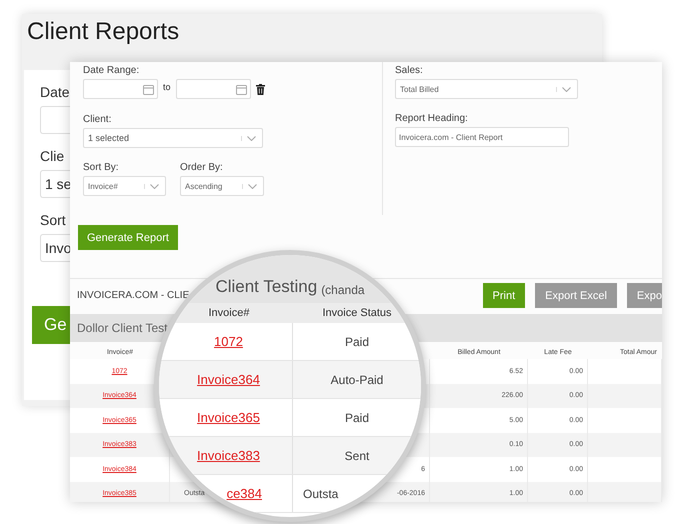 The image size is (676, 524). Describe the element at coordinates (111, 70) in the screenshot. I see `field-label: Date Range:` at that location.